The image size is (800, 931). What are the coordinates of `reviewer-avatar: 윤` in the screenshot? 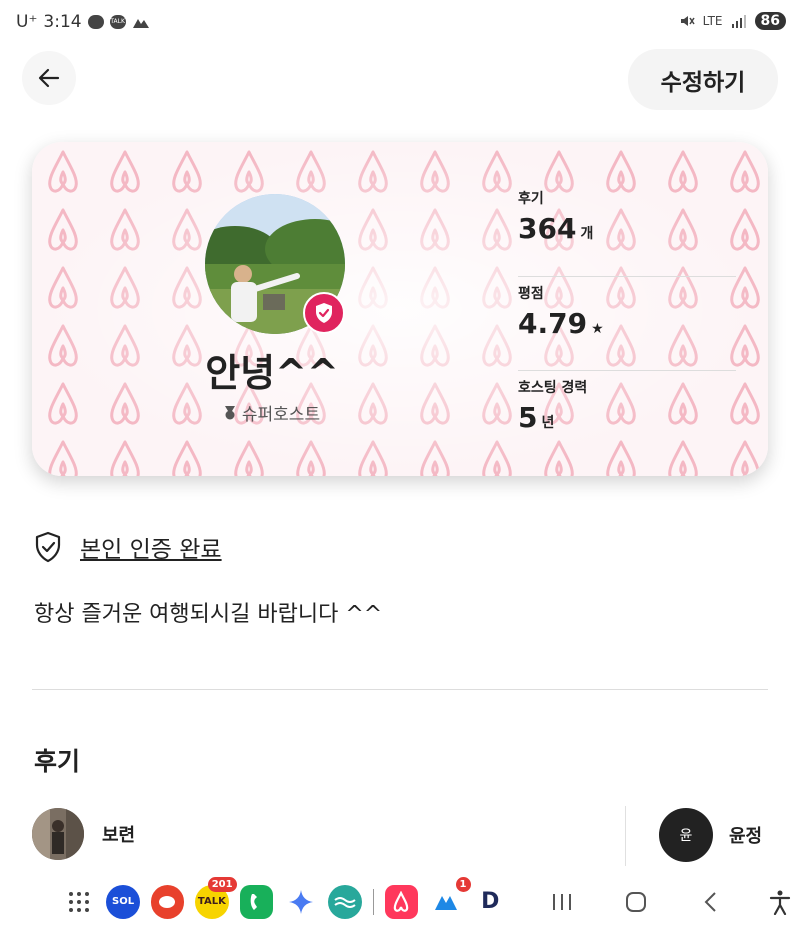 It's located at (686, 835).